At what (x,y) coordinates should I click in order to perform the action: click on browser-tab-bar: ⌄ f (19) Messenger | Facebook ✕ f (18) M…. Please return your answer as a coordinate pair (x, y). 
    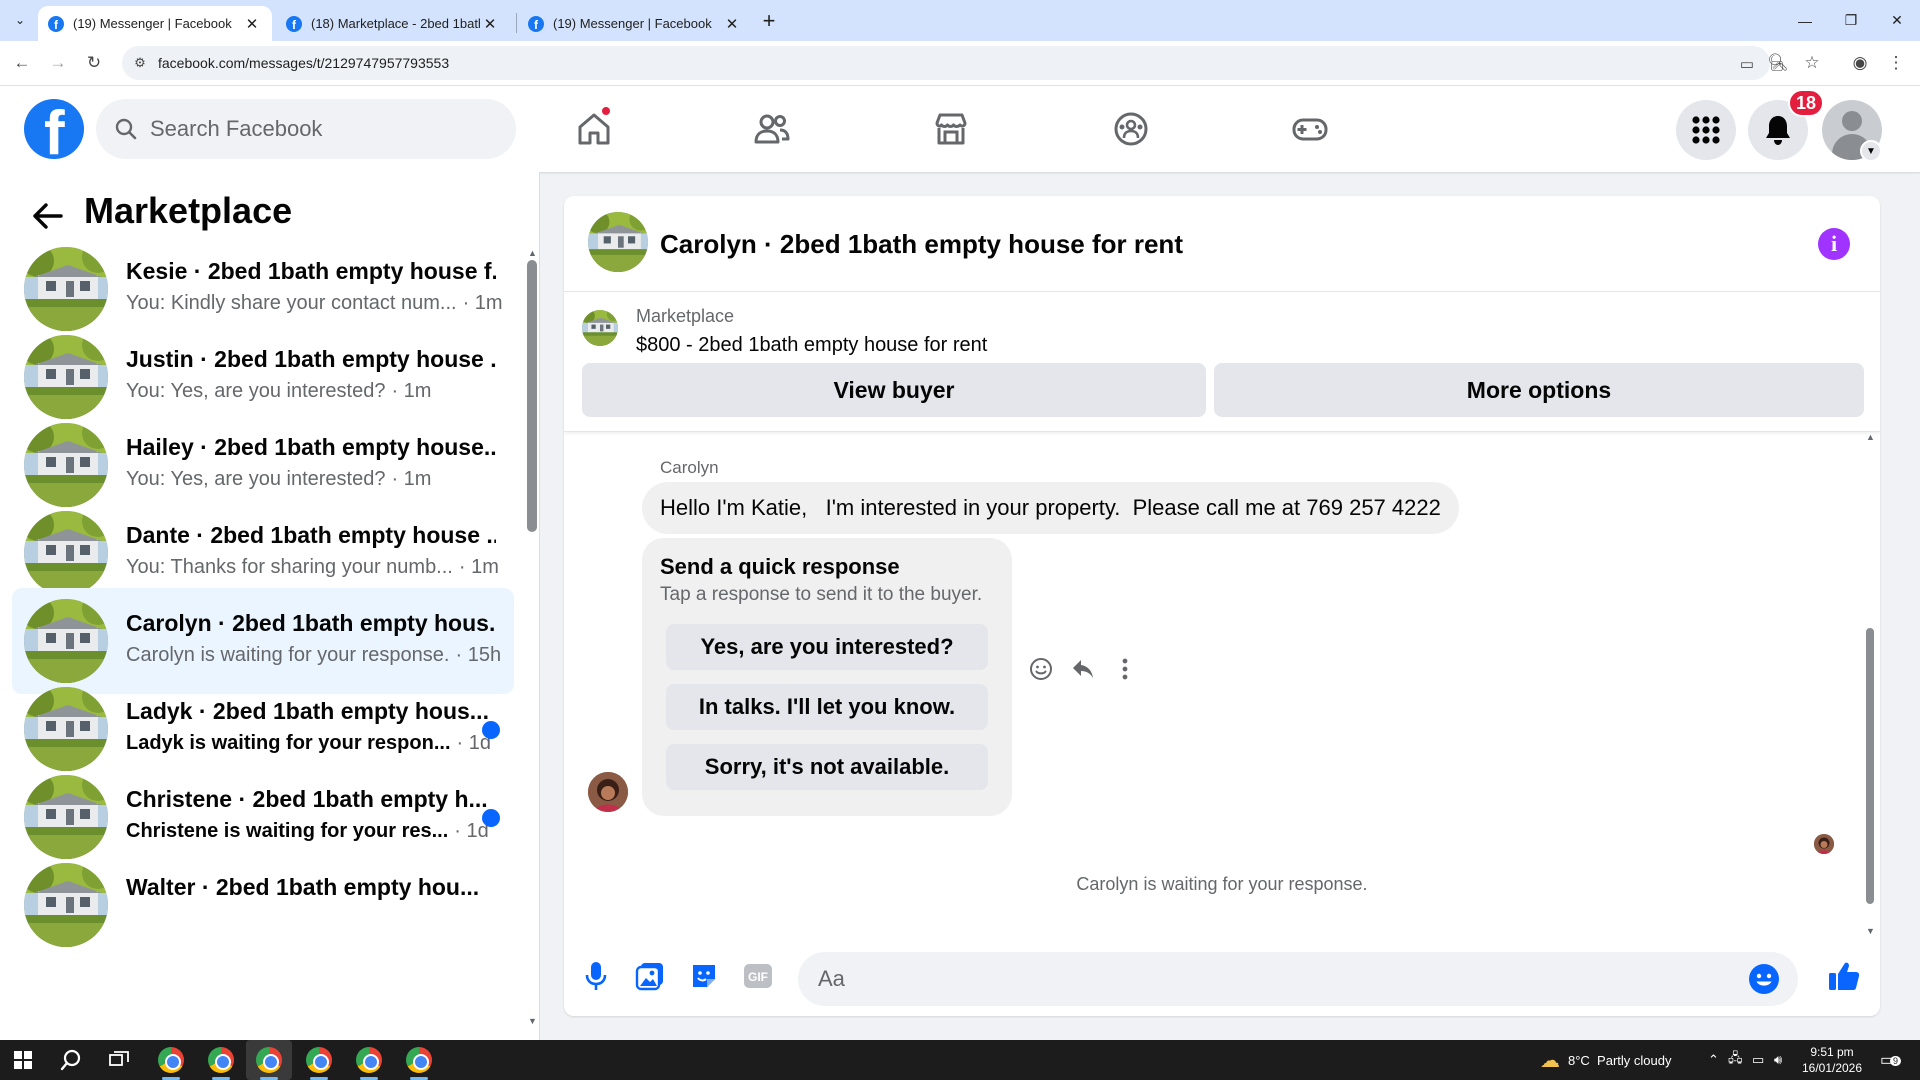
    Looking at the image, I should click on (960, 20).